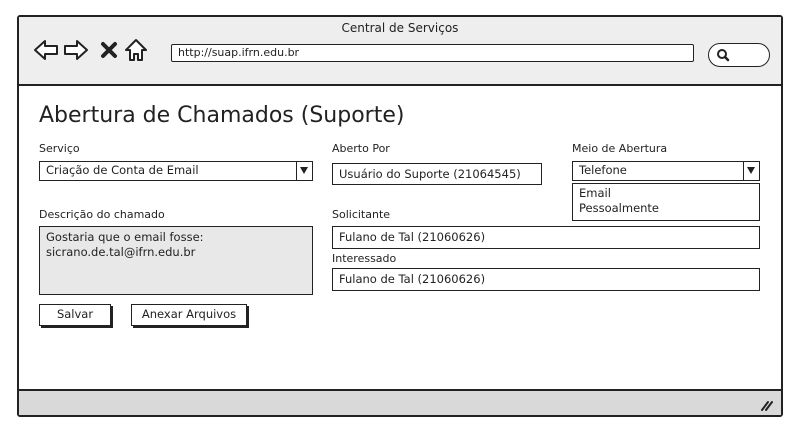  Describe the element at coordinates (46, 50) in the screenshot. I see `back-arrow-icon` at that location.